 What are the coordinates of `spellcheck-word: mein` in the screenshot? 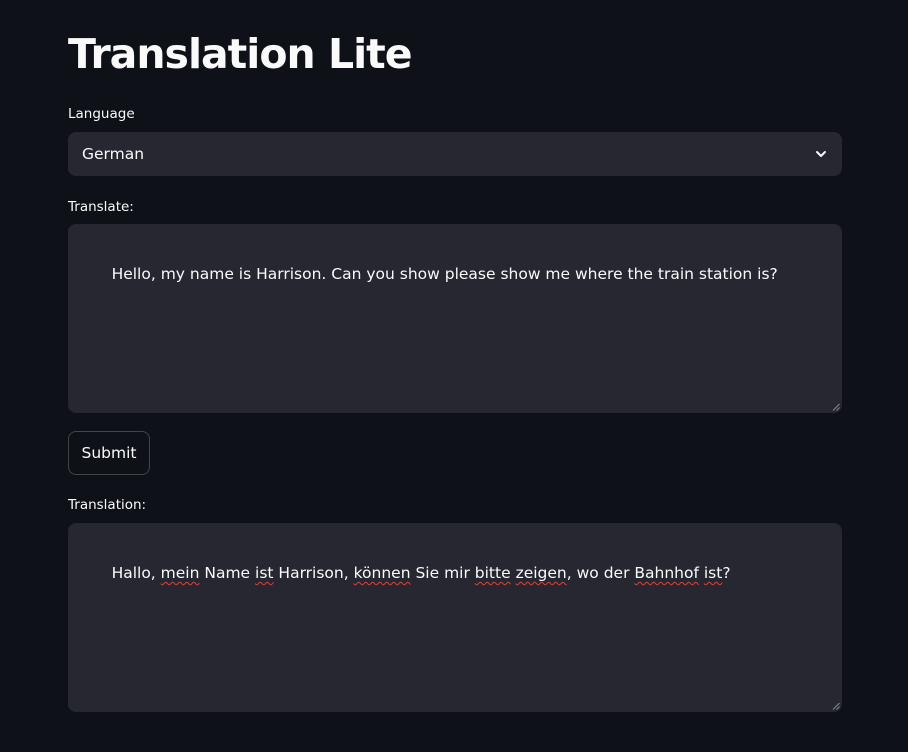 It's located at (180, 573).